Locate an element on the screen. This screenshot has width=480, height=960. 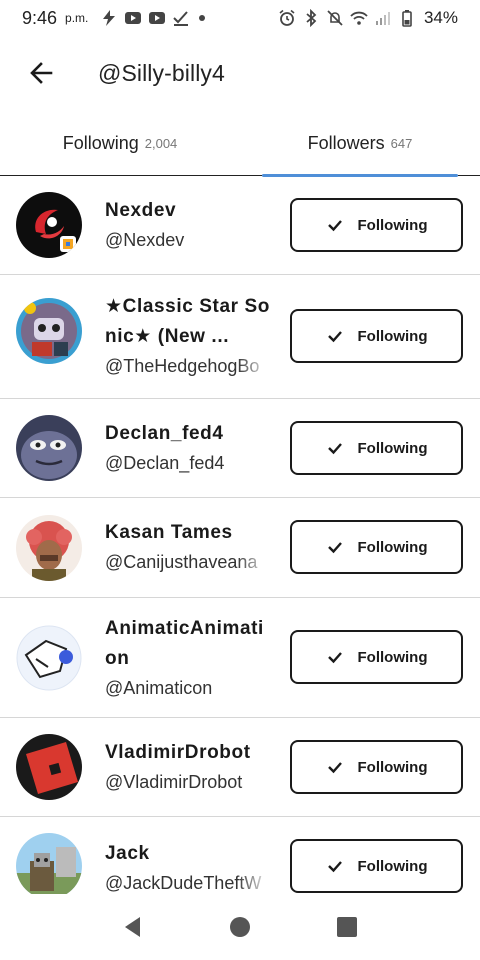
nav-back-button is located at coordinates (133, 927).